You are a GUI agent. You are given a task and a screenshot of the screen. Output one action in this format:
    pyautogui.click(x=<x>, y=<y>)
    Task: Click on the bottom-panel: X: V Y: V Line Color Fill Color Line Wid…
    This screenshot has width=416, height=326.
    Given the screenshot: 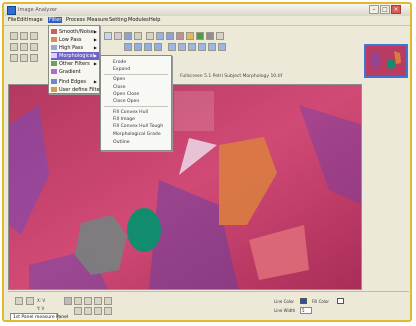 What is the action you would take?
    pyautogui.click(x=208, y=305)
    